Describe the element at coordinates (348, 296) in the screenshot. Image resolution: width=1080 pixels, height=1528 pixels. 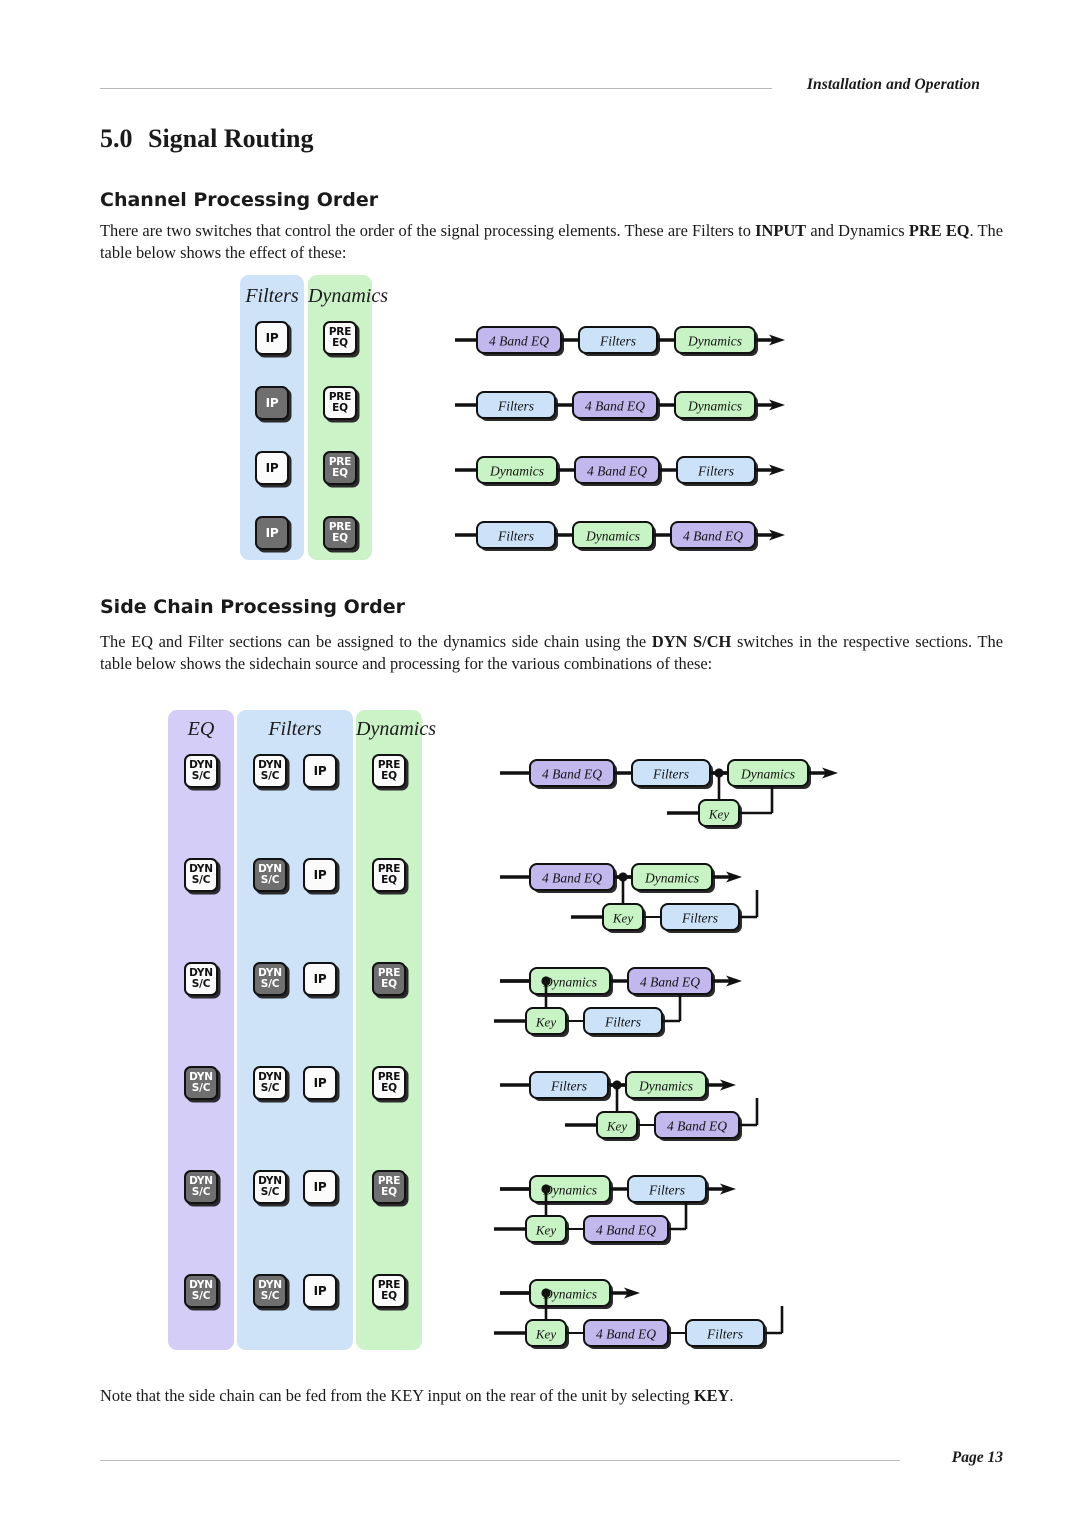
I see `switch-column-title: Dynamics` at that location.